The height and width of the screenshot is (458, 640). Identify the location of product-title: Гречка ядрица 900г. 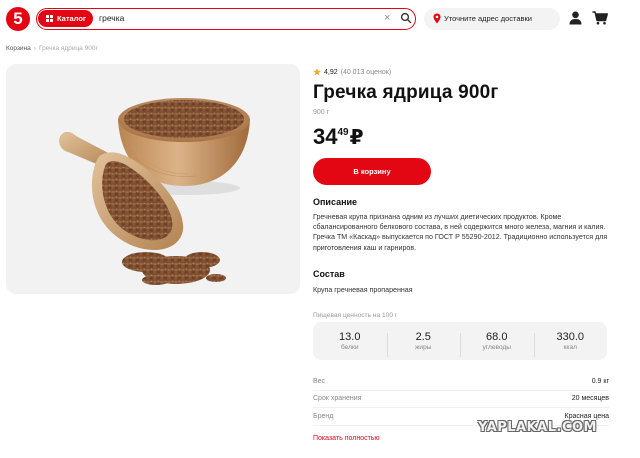
(406, 92).